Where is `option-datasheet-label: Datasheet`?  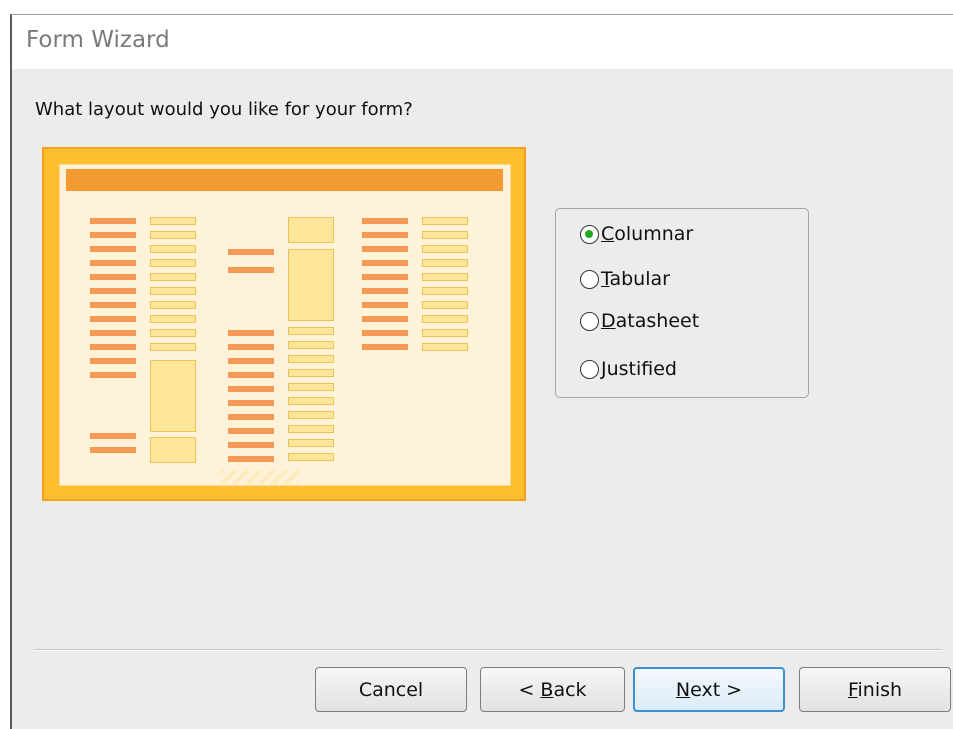 option-datasheet-label: Datasheet is located at coordinates (650, 321).